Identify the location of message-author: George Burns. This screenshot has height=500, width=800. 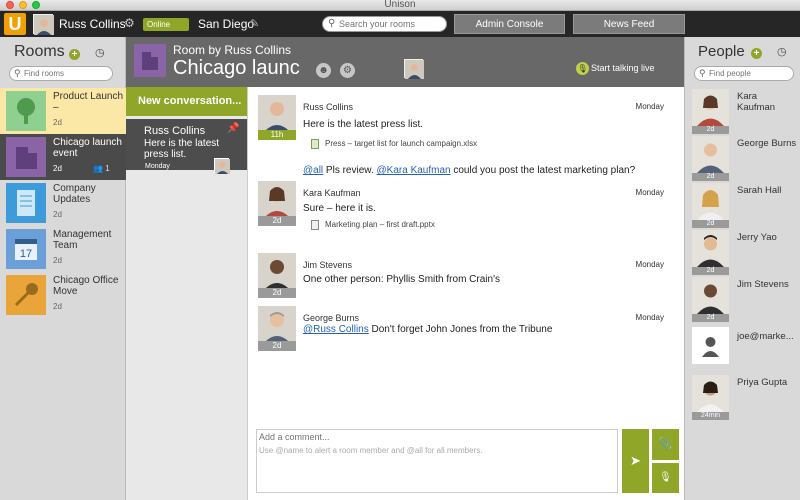
(331, 318).